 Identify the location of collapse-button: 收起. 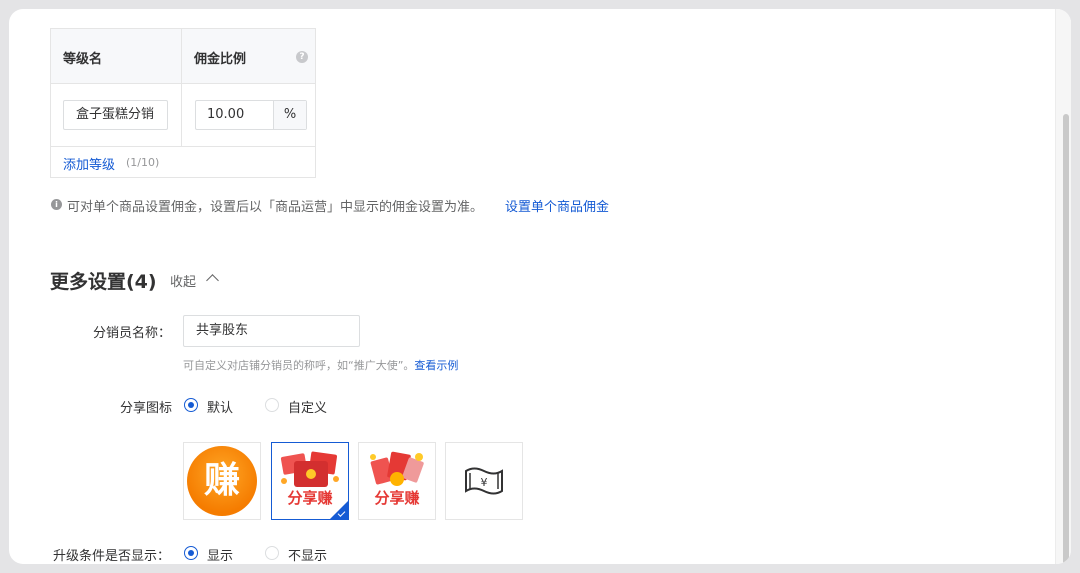
(183, 280).